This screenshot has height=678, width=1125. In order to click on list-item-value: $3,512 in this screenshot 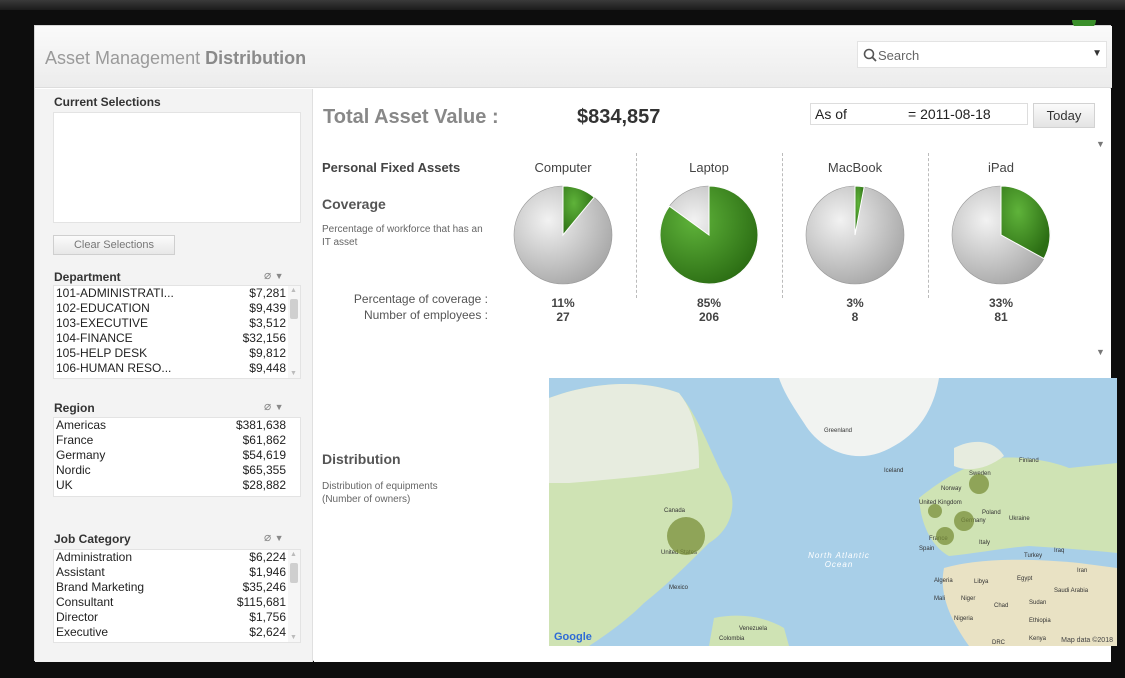, I will do `click(267, 323)`.